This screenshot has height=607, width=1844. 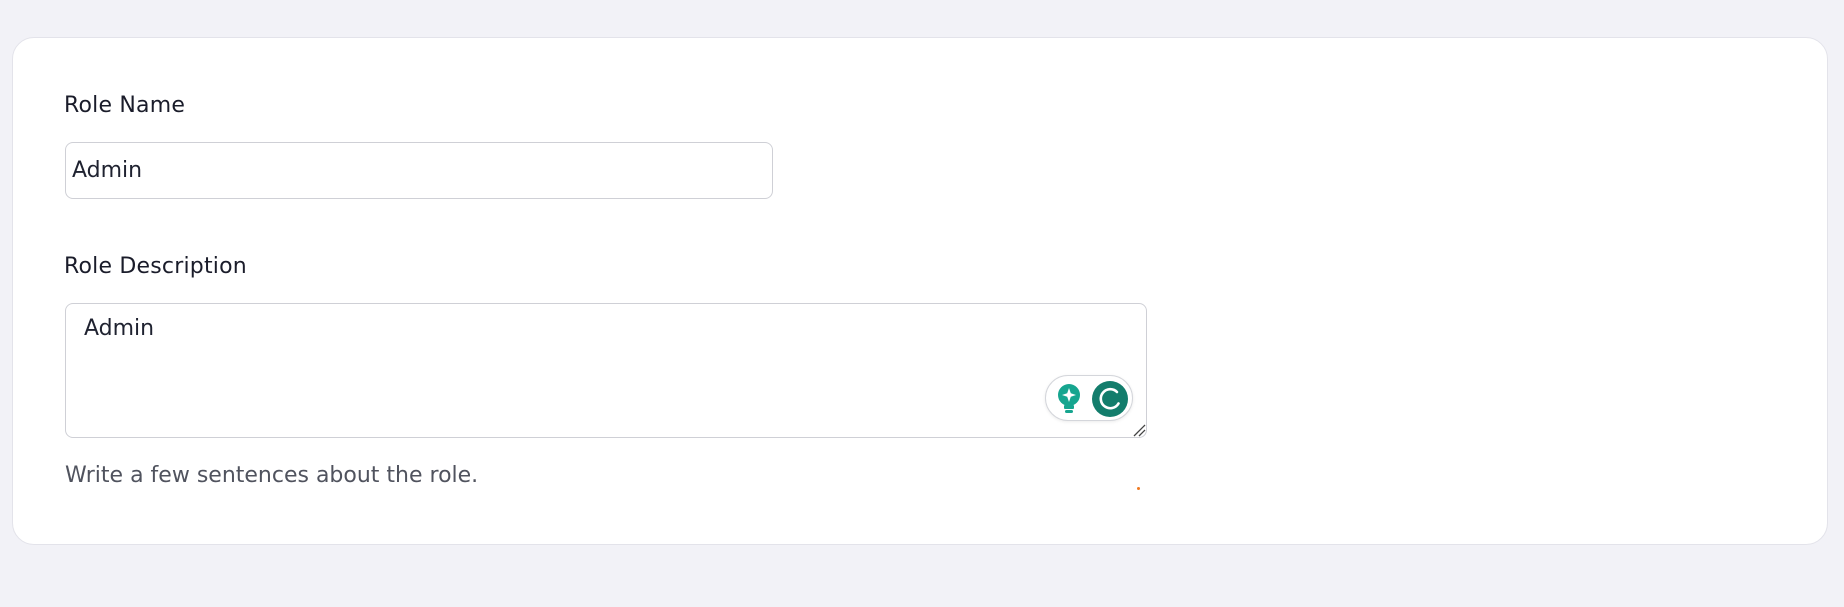 What do you see at coordinates (1069, 399) in the screenshot?
I see `lightbulb-sparkle-icon` at bounding box center [1069, 399].